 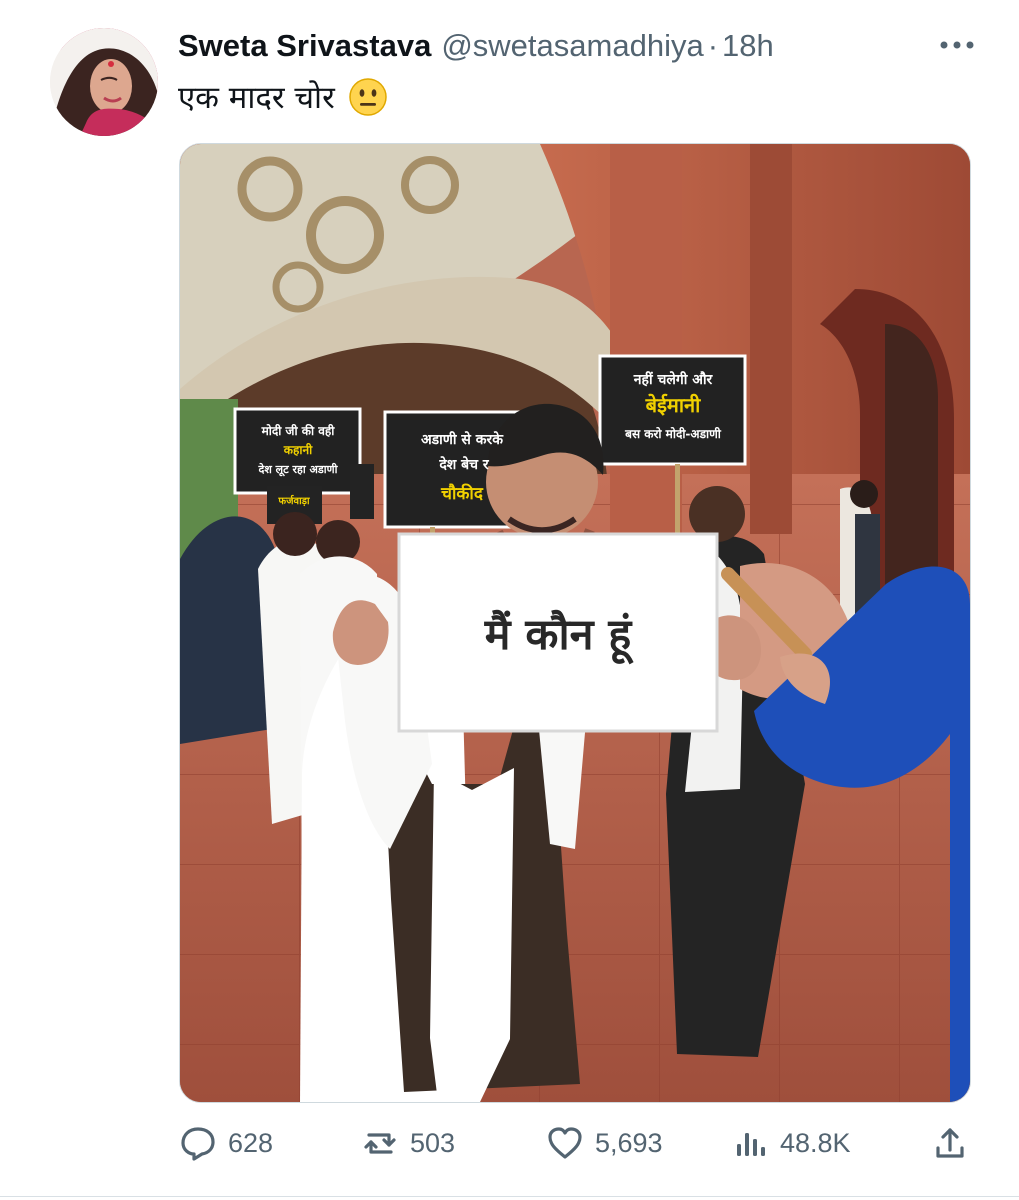 What do you see at coordinates (298, 431) in the screenshot?
I see `left-sign-line-1: मोदी जी की वही` at bounding box center [298, 431].